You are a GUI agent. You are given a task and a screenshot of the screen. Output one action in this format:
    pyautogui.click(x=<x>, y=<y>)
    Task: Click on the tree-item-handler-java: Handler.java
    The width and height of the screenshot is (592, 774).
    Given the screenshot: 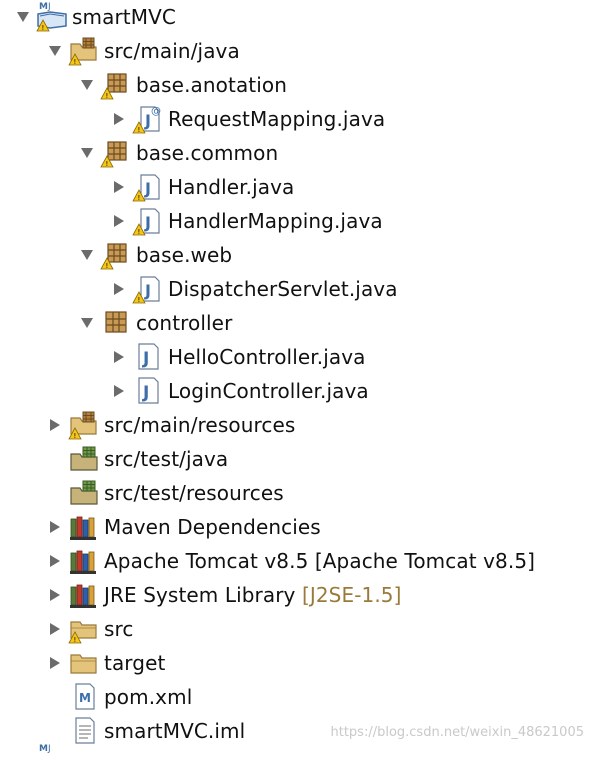 What is the action you would take?
    pyautogui.click(x=231, y=187)
    